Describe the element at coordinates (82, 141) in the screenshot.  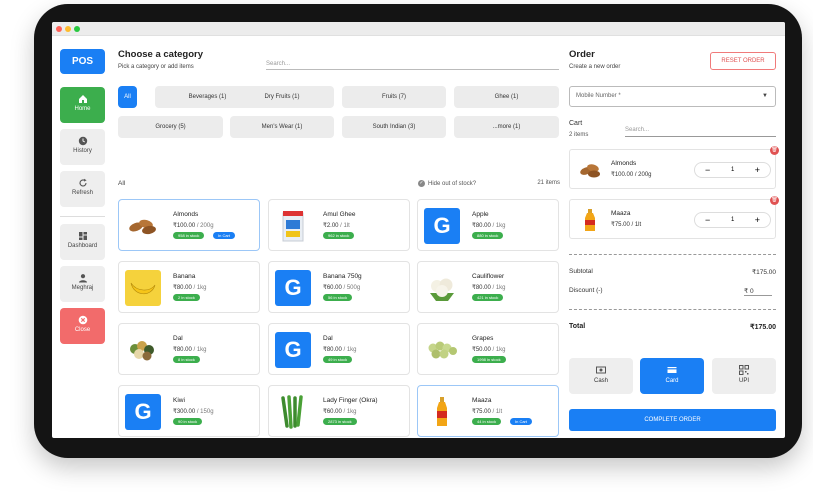
I see `clock-icon` at that location.